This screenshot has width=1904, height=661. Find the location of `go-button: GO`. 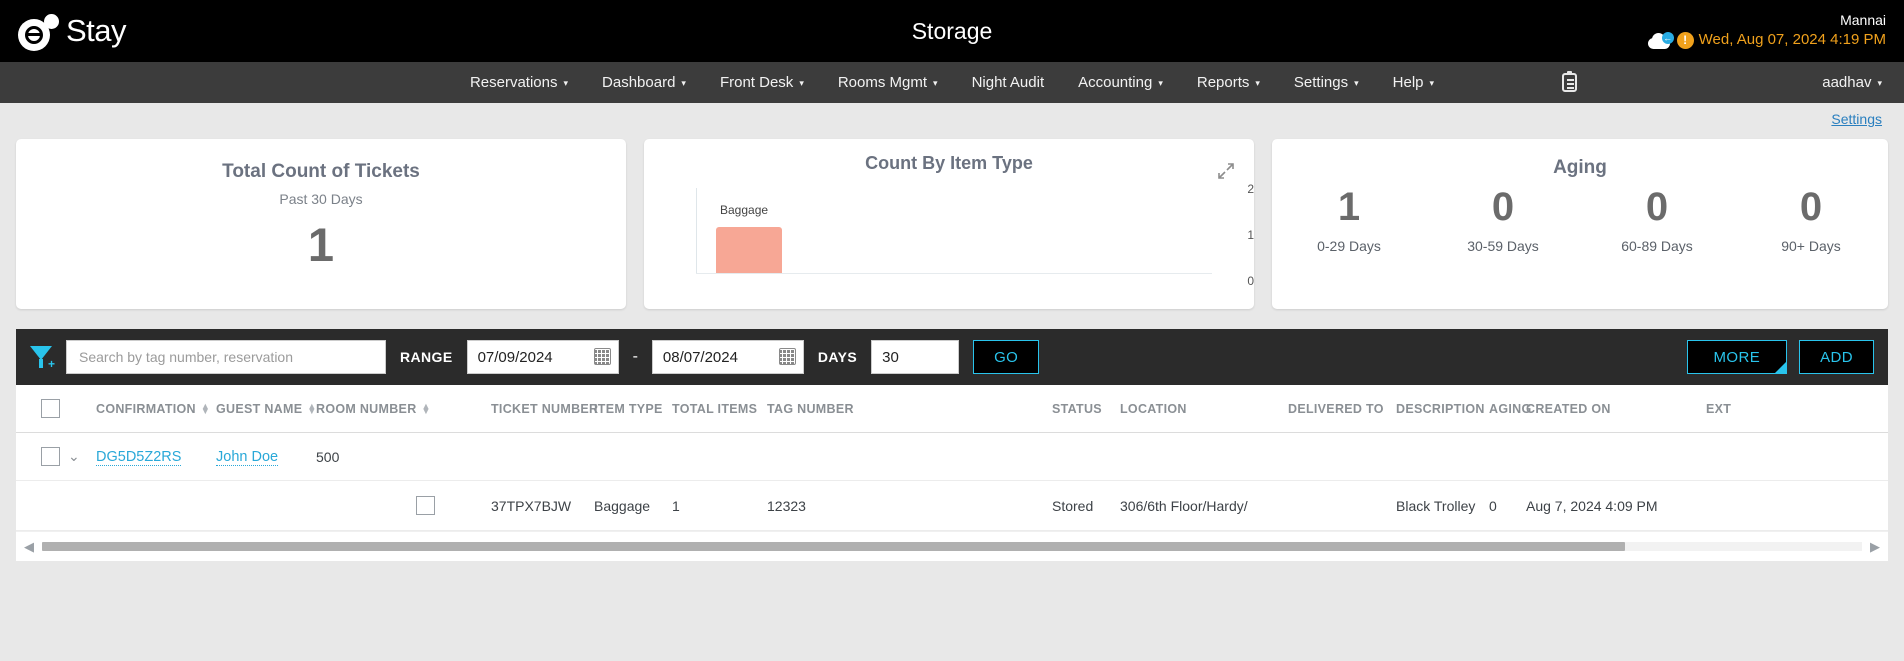

go-button: GO is located at coordinates (1006, 357).